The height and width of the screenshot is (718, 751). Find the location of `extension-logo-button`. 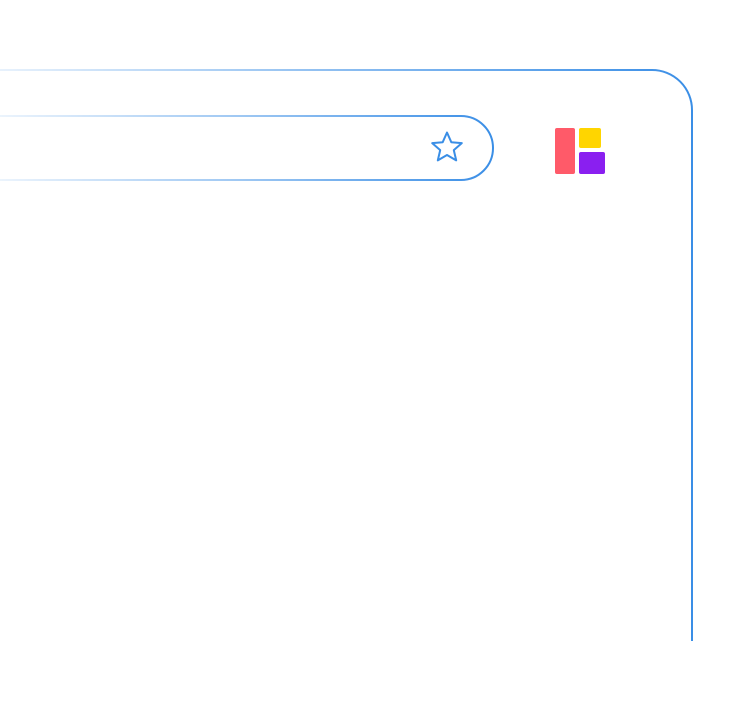

extension-logo-button is located at coordinates (580, 151).